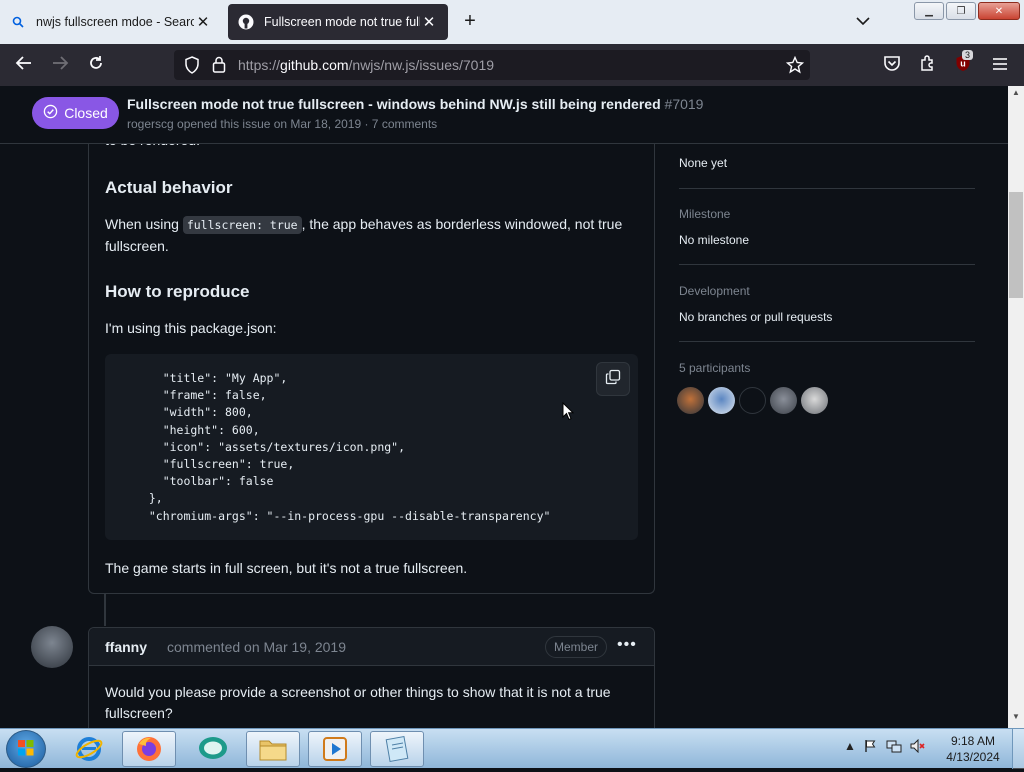  What do you see at coordinates (115, 22) in the screenshot?
I see `tab-title: nwjs fullscreen mdoe - Search` at bounding box center [115, 22].